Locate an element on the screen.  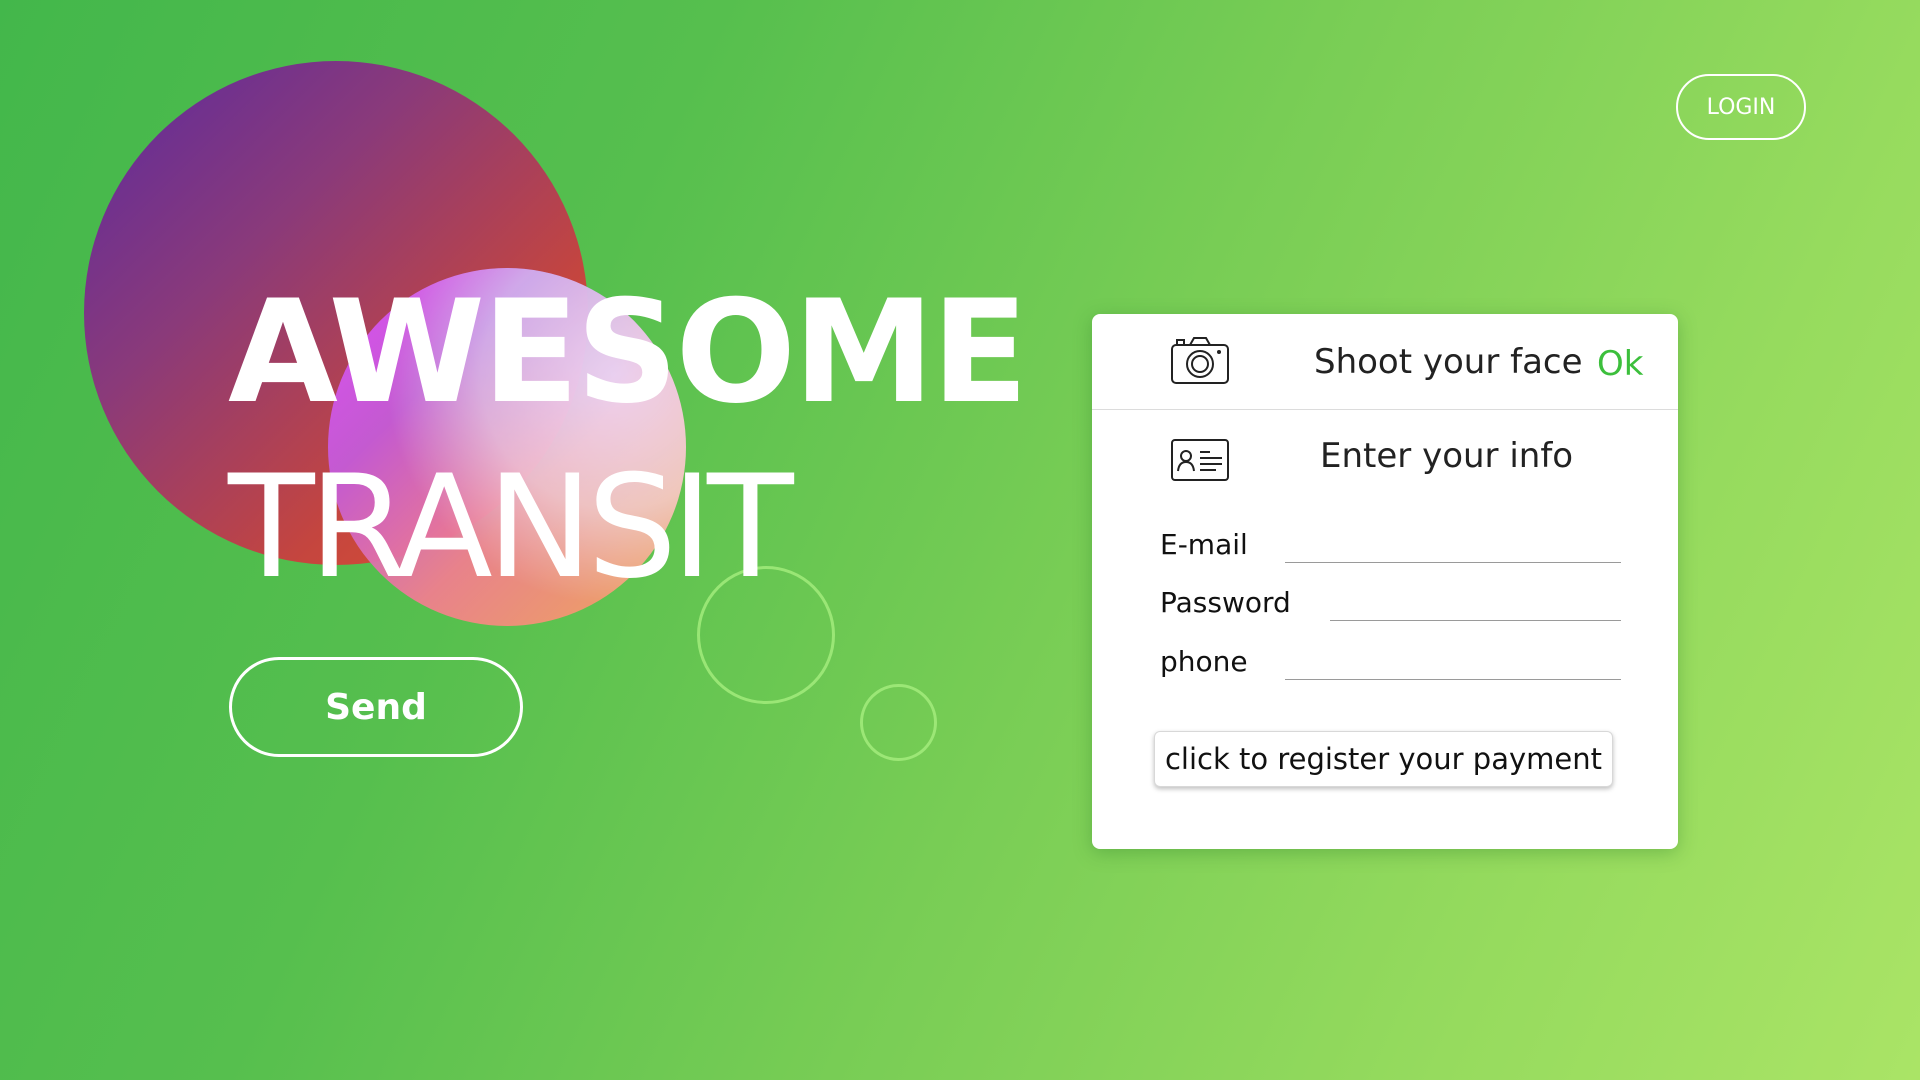
email-label: E-mail is located at coordinates (1204, 544).